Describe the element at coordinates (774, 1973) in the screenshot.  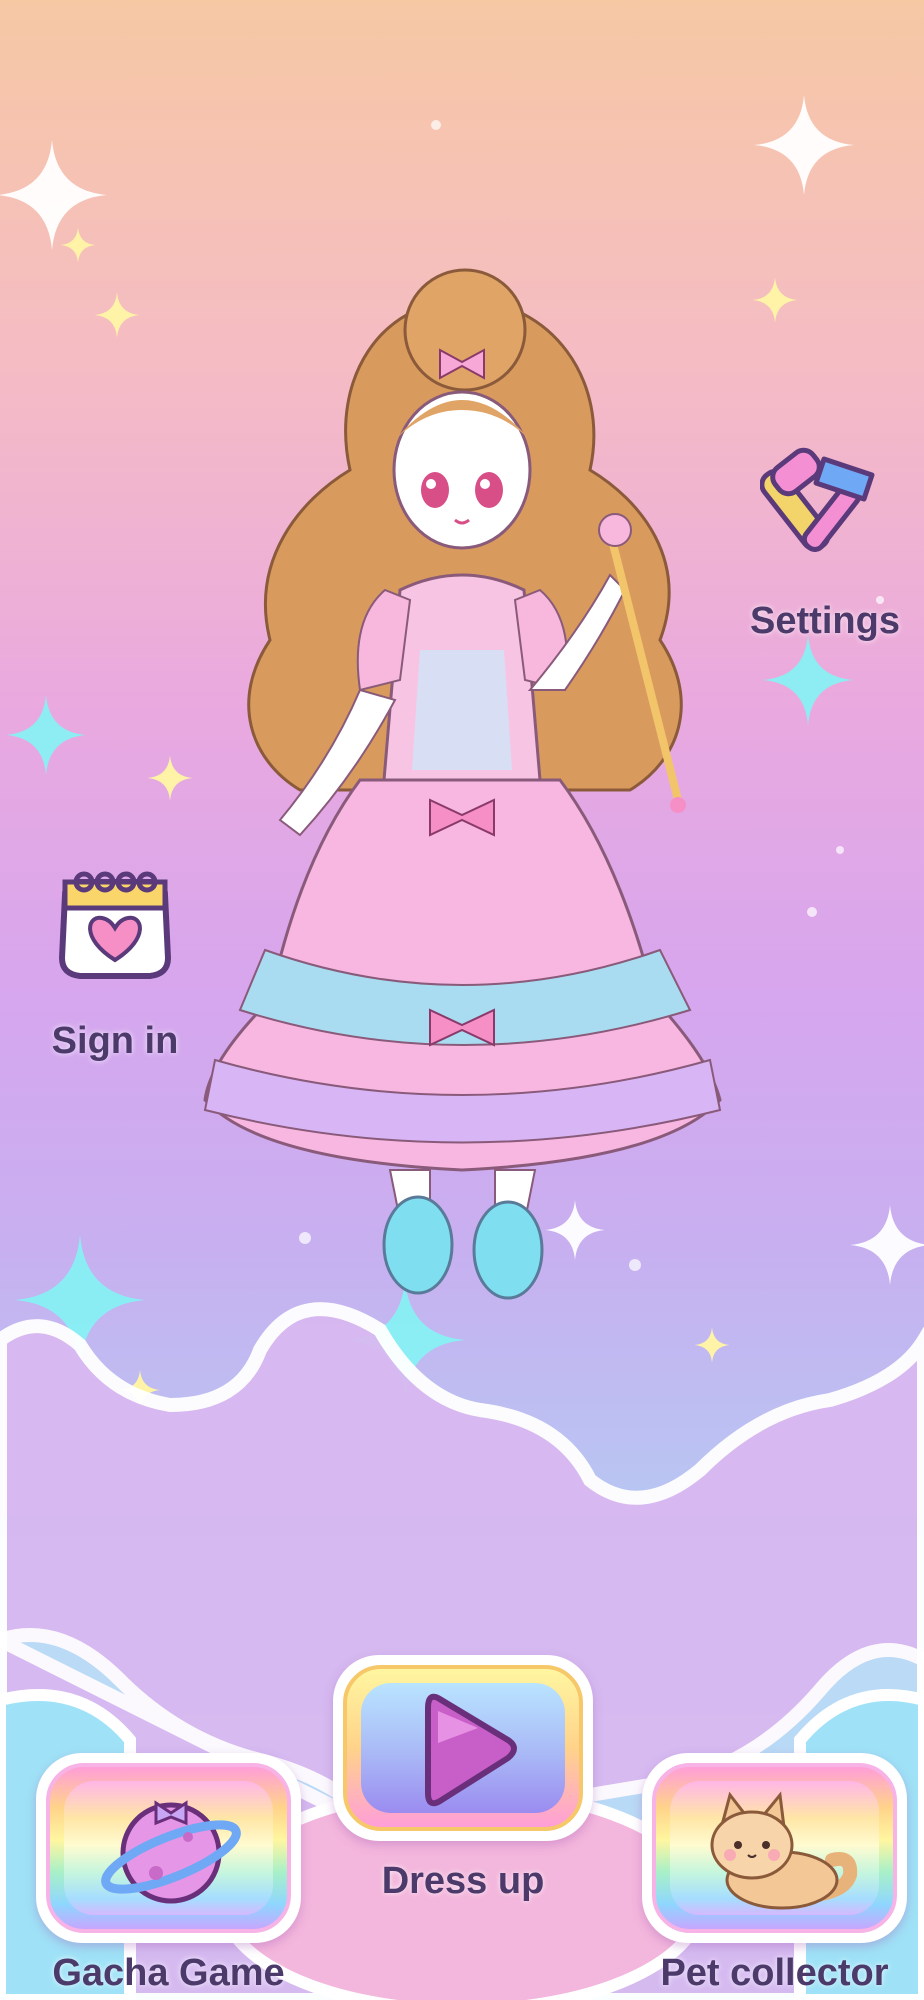
I see `pet-collector-label: Pet collector` at that location.